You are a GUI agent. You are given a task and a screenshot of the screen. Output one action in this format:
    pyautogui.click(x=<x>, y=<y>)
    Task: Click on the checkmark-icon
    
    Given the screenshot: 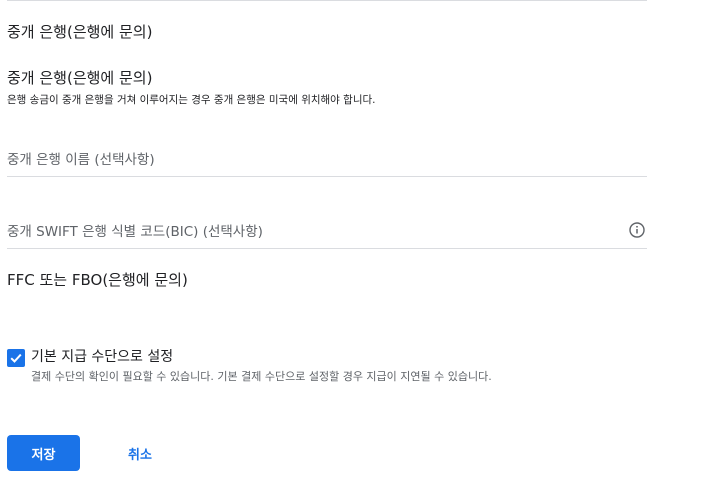 What is the action you would take?
    pyautogui.click(x=16, y=358)
    